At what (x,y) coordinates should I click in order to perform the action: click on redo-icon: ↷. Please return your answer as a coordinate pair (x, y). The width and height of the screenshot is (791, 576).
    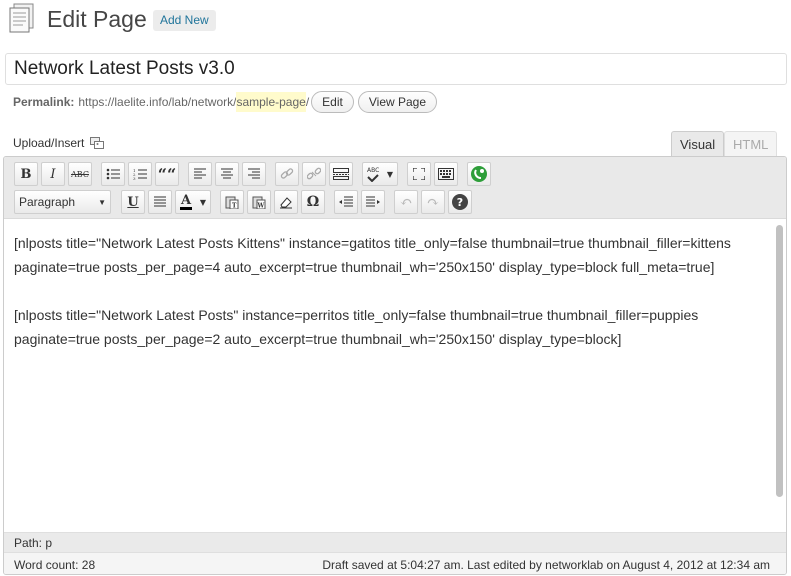
    Looking at the image, I should click on (433, 202).